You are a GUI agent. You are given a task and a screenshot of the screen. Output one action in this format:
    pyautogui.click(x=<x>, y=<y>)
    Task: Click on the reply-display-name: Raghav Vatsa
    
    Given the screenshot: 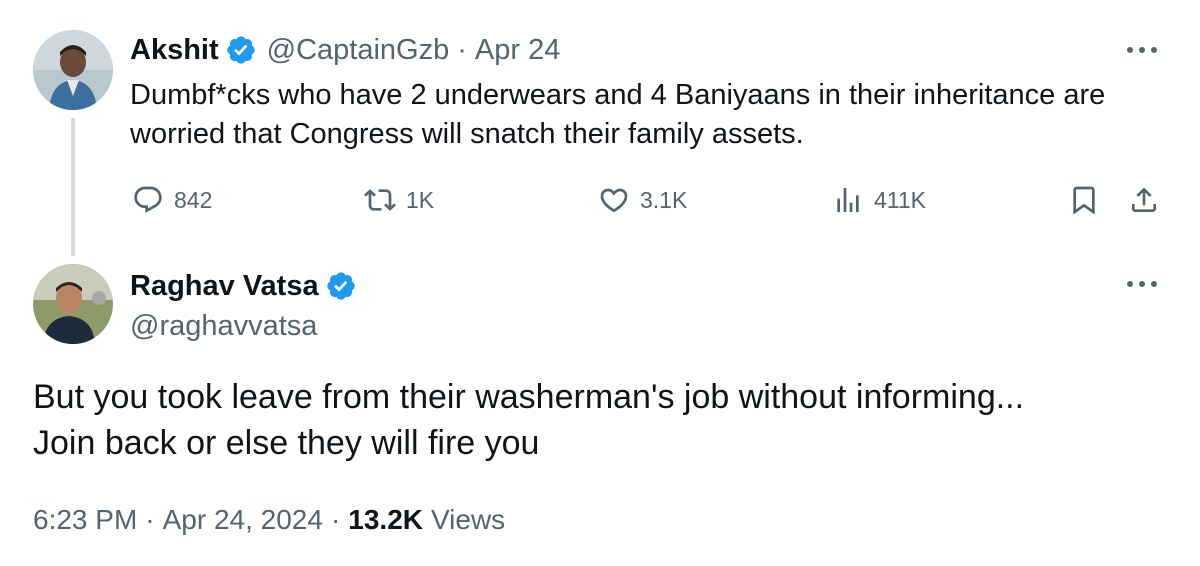 What is the action you would take?
    pyautogui.click(x=224, y=286)
    